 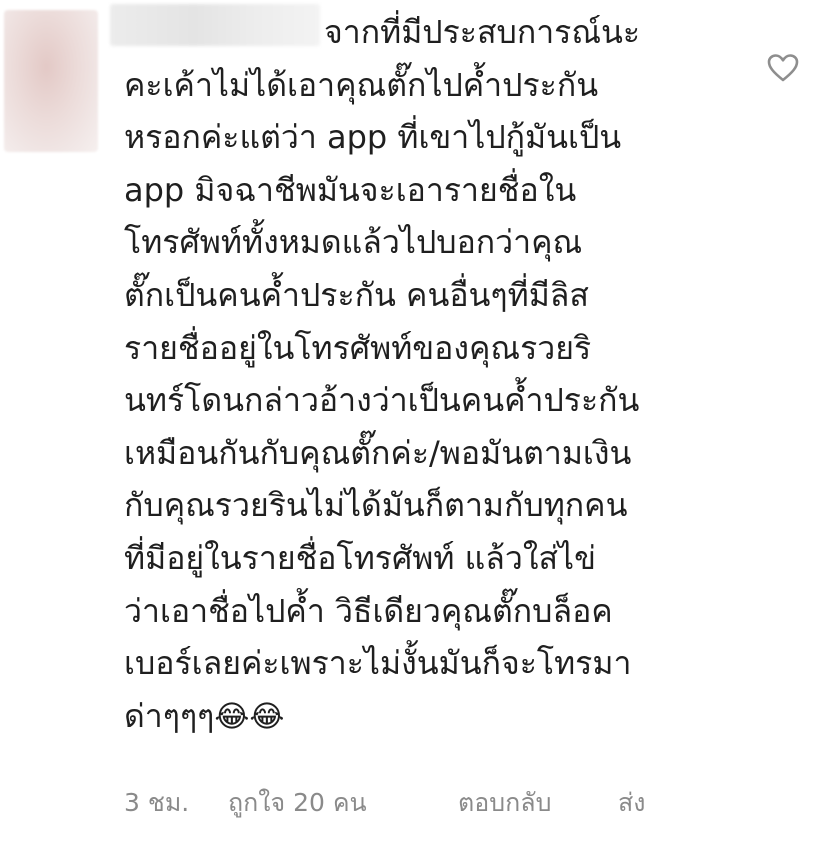 I want to click on comment-line: เหมือนกันกับคุณตั๊กค่ะ/พอมันตามเงิน, so click(x=378, y=452).